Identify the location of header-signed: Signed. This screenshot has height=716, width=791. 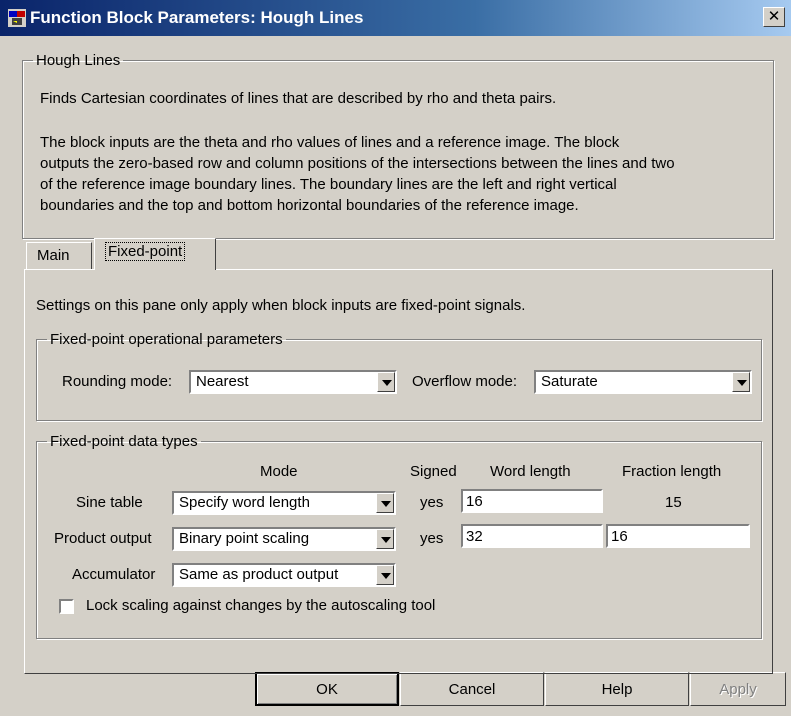
(433, 471).